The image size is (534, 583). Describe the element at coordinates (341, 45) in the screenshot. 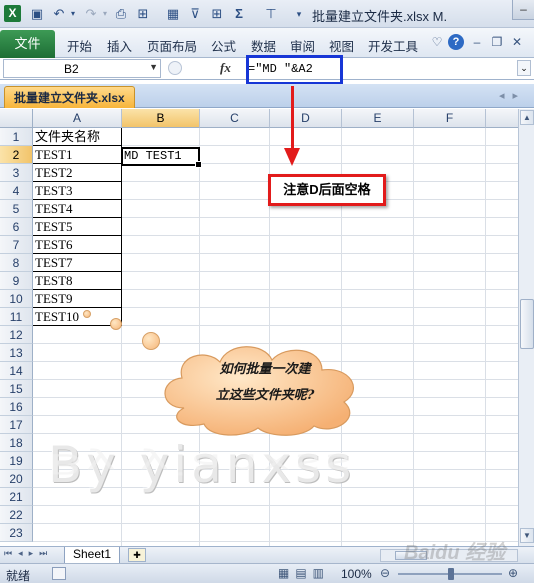

I see `tab-view: 视图` at that location.